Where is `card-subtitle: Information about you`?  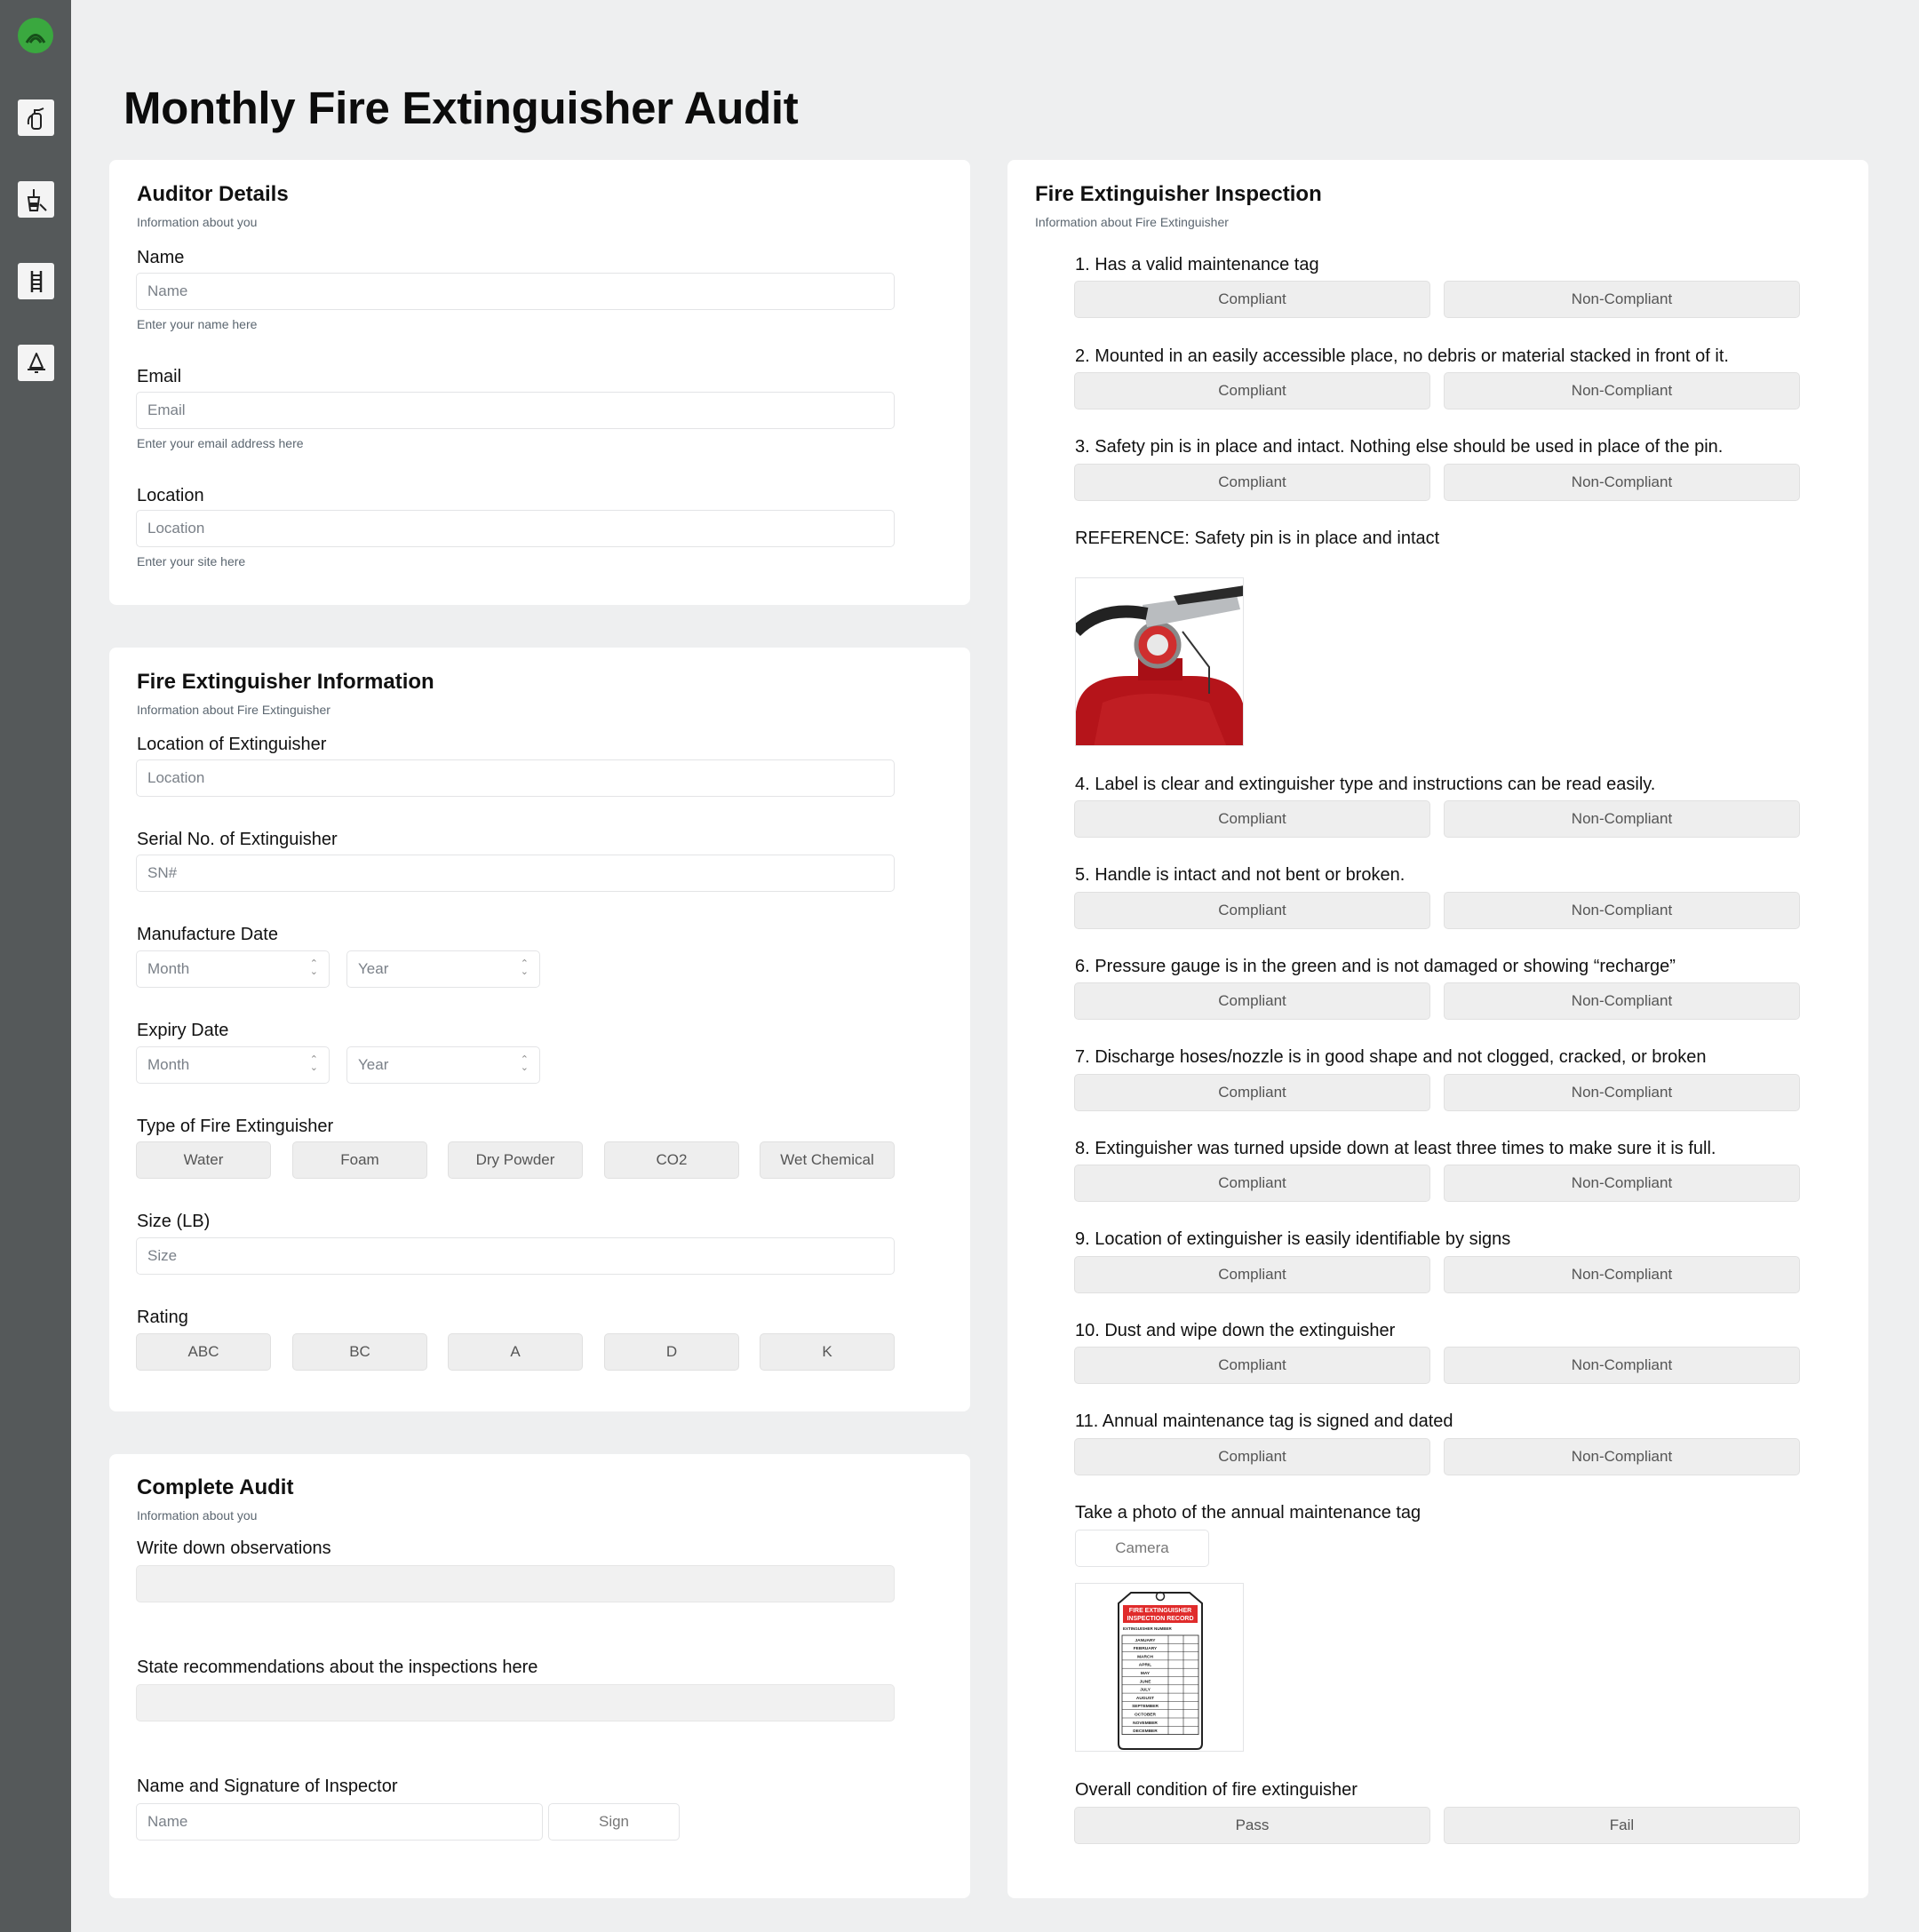
card-subtitle: Information about you is located at coordinates (197, 222).